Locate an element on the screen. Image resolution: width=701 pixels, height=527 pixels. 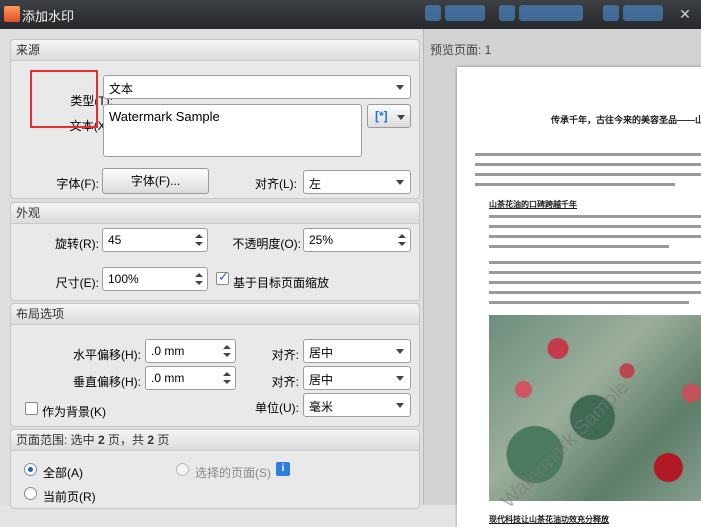
highlight-box is located at coordinates (64, 99).